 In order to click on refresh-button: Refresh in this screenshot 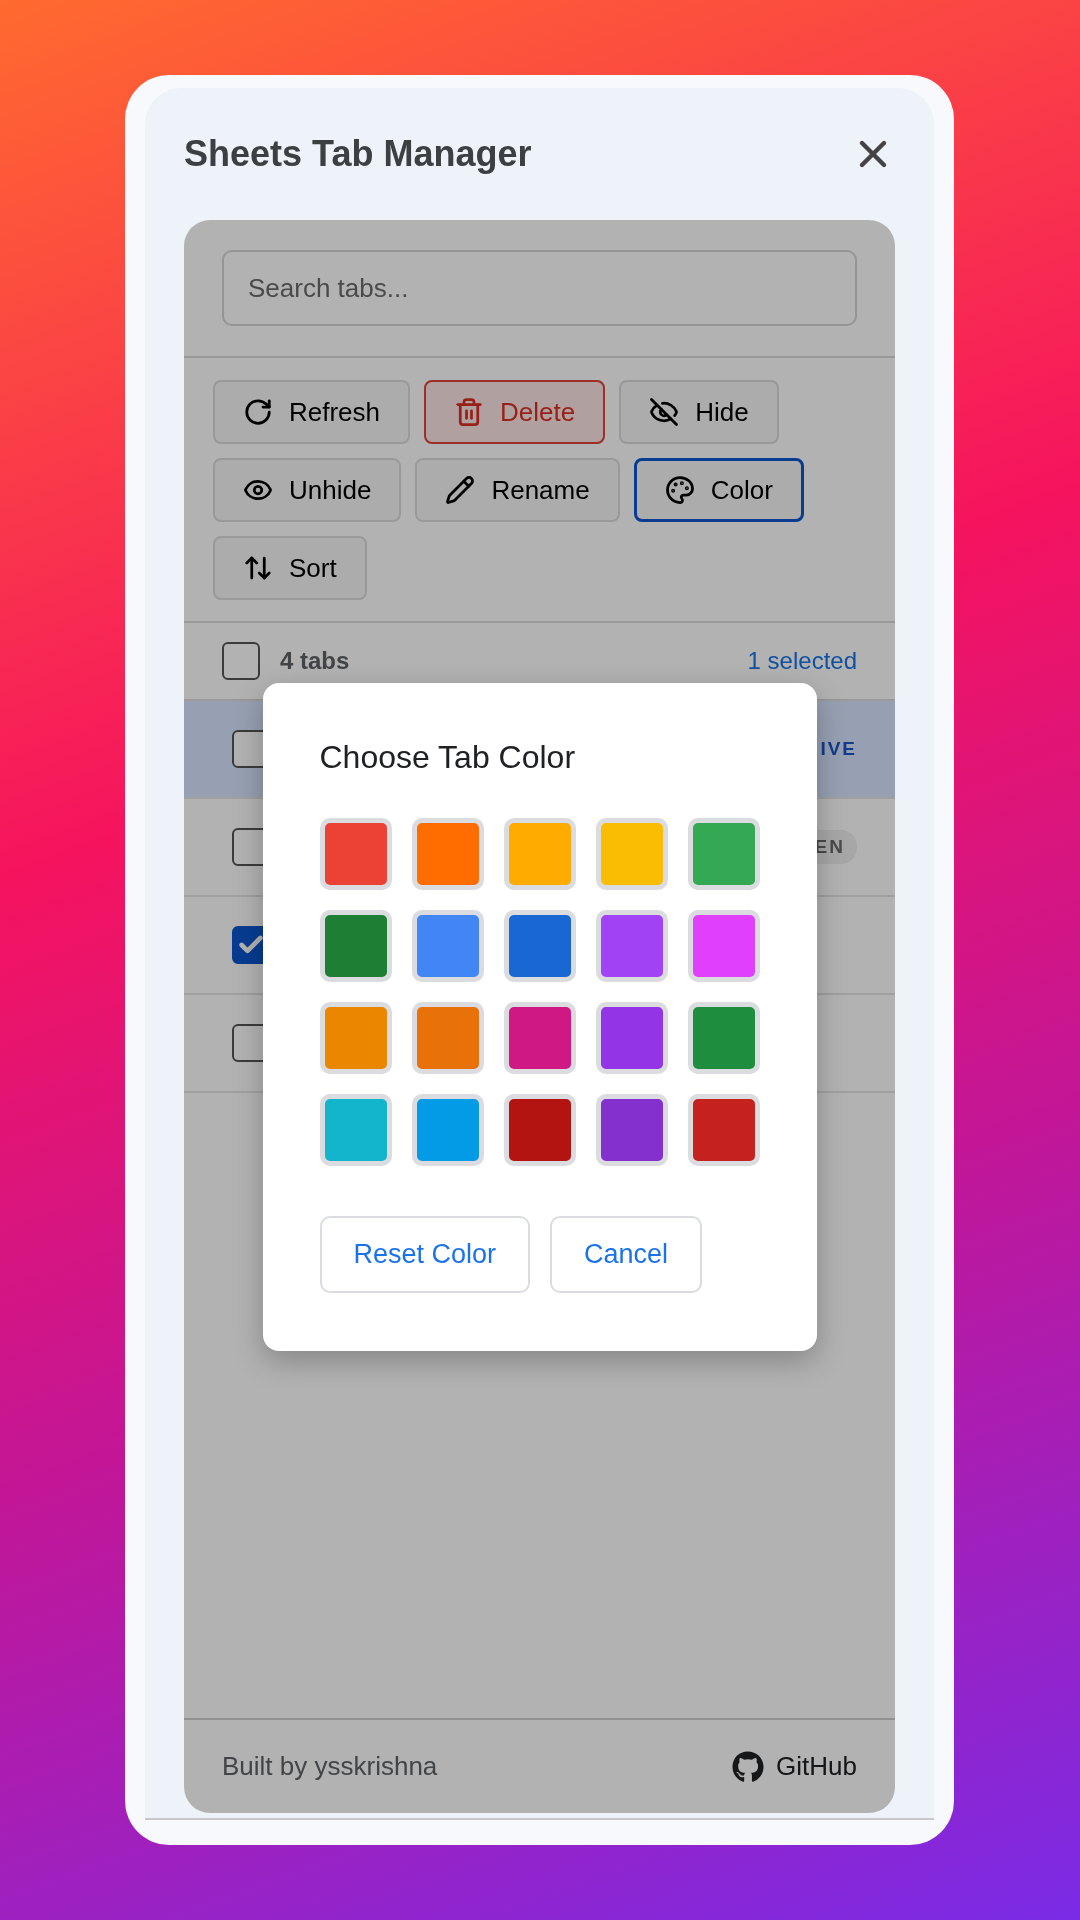, I will do `click(312, 412)`.